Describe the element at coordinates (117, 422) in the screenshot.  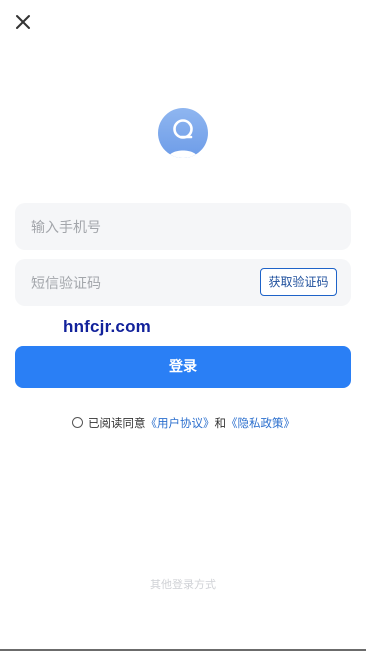
I see `agreement-prefix: 已阅读同意` at that location.